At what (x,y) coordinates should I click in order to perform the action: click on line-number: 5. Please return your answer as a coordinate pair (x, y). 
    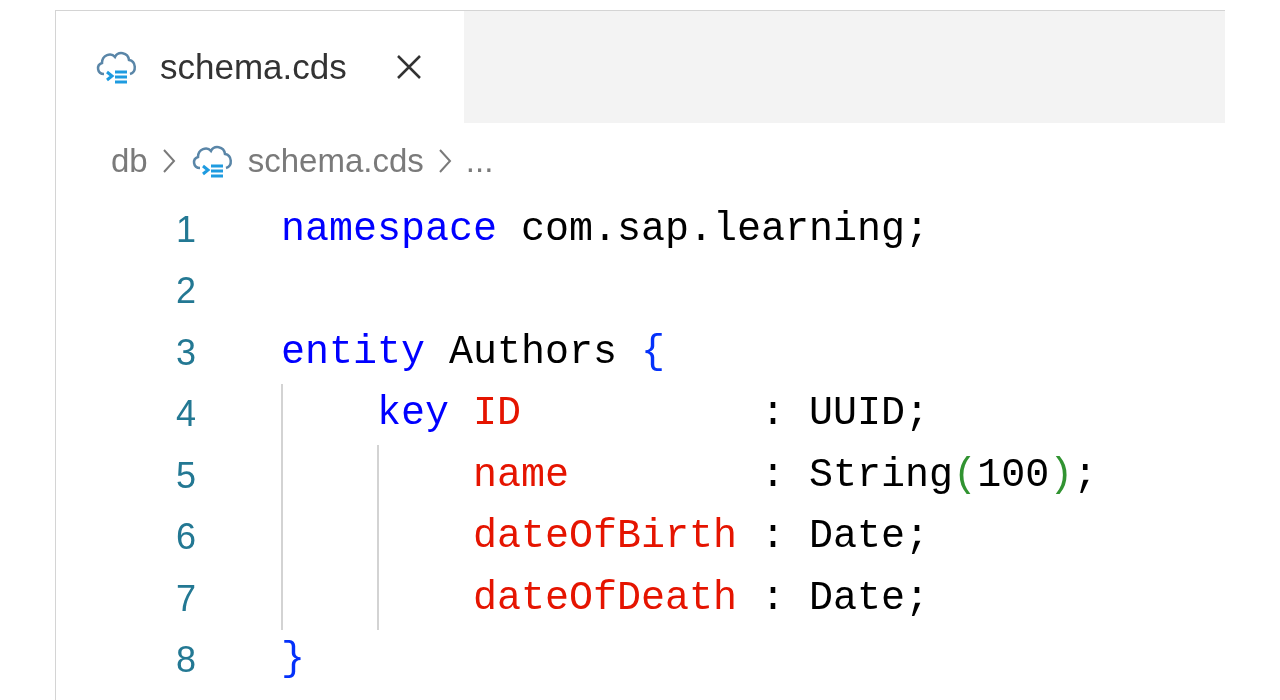
    Looking at the image, I should click on (185, 475).